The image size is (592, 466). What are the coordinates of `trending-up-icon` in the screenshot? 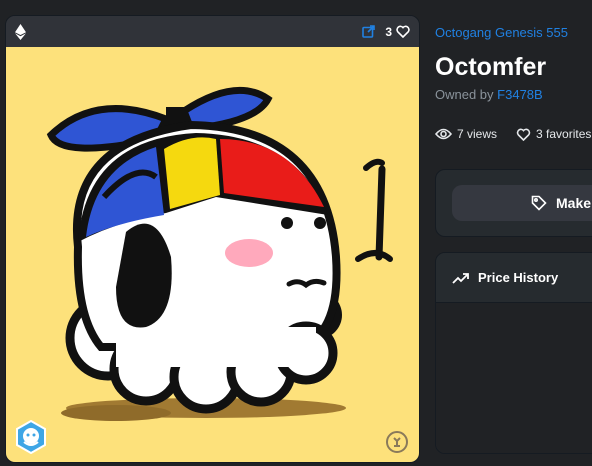 It's located at (460, 278).